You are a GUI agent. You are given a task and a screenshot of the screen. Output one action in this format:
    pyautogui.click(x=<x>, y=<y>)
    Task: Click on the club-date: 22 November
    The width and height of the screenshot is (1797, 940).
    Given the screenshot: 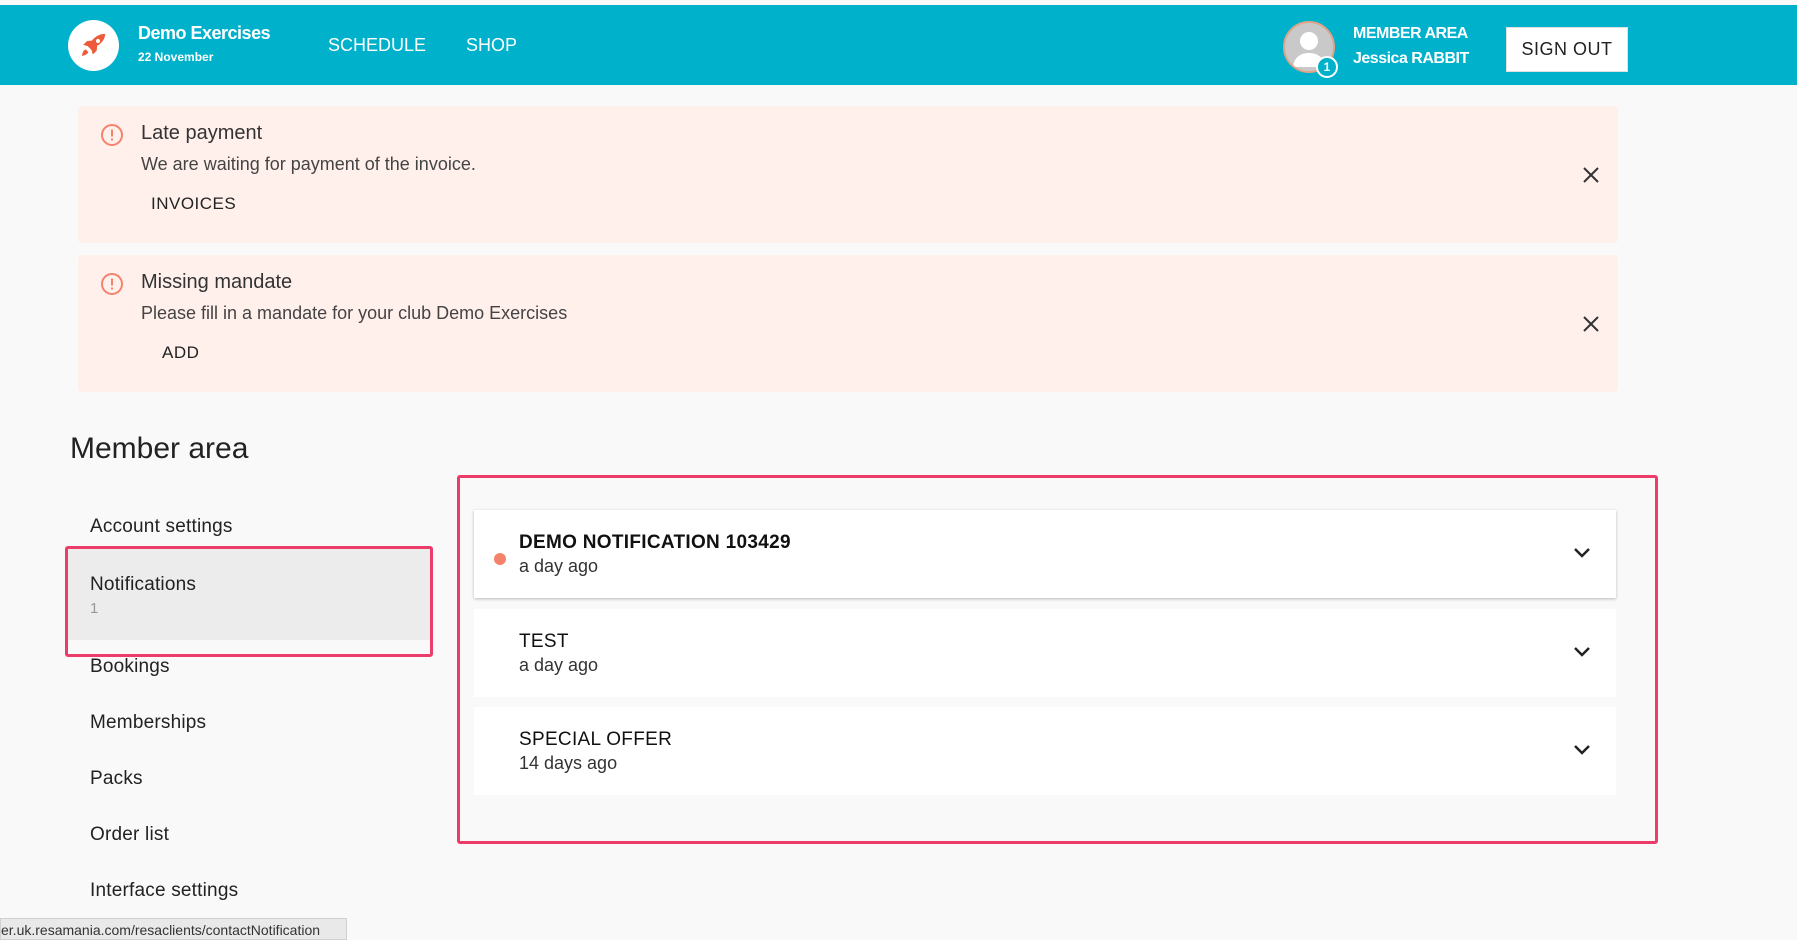 What is the action you would take?
    pyautogui.click(x=176, y=57)
    